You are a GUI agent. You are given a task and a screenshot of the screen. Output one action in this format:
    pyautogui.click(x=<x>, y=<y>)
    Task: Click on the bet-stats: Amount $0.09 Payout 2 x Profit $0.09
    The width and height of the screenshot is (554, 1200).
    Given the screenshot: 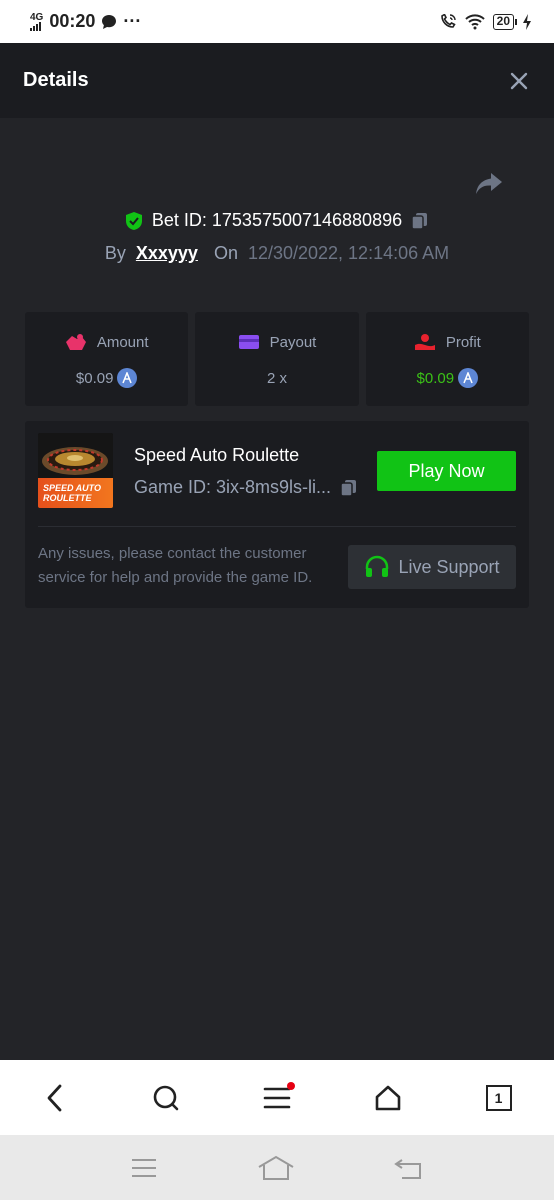 What is the action you would take?
    pyautogui.click(x=277, y=359)
    